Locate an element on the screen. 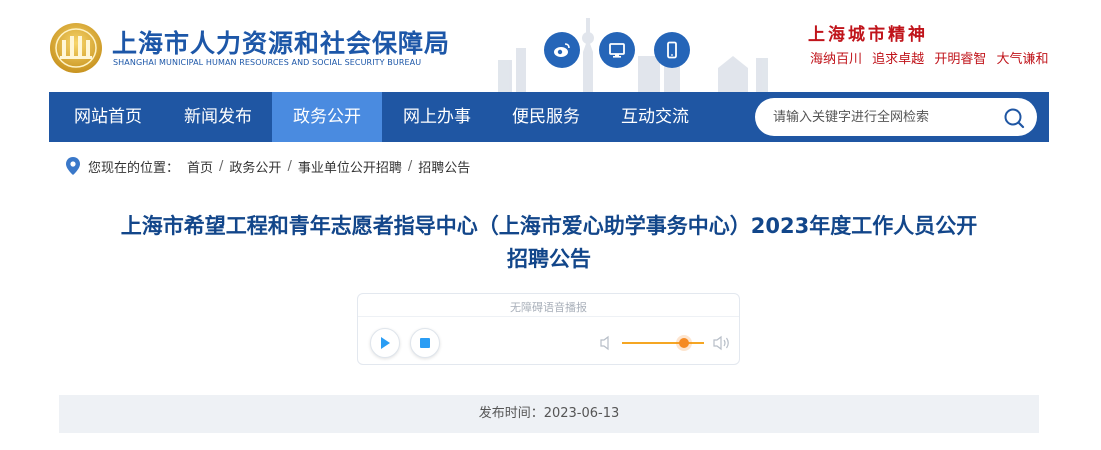  org-name-cn: 上海市人力资源和社会保障局 is located at coordinates (281, 42).